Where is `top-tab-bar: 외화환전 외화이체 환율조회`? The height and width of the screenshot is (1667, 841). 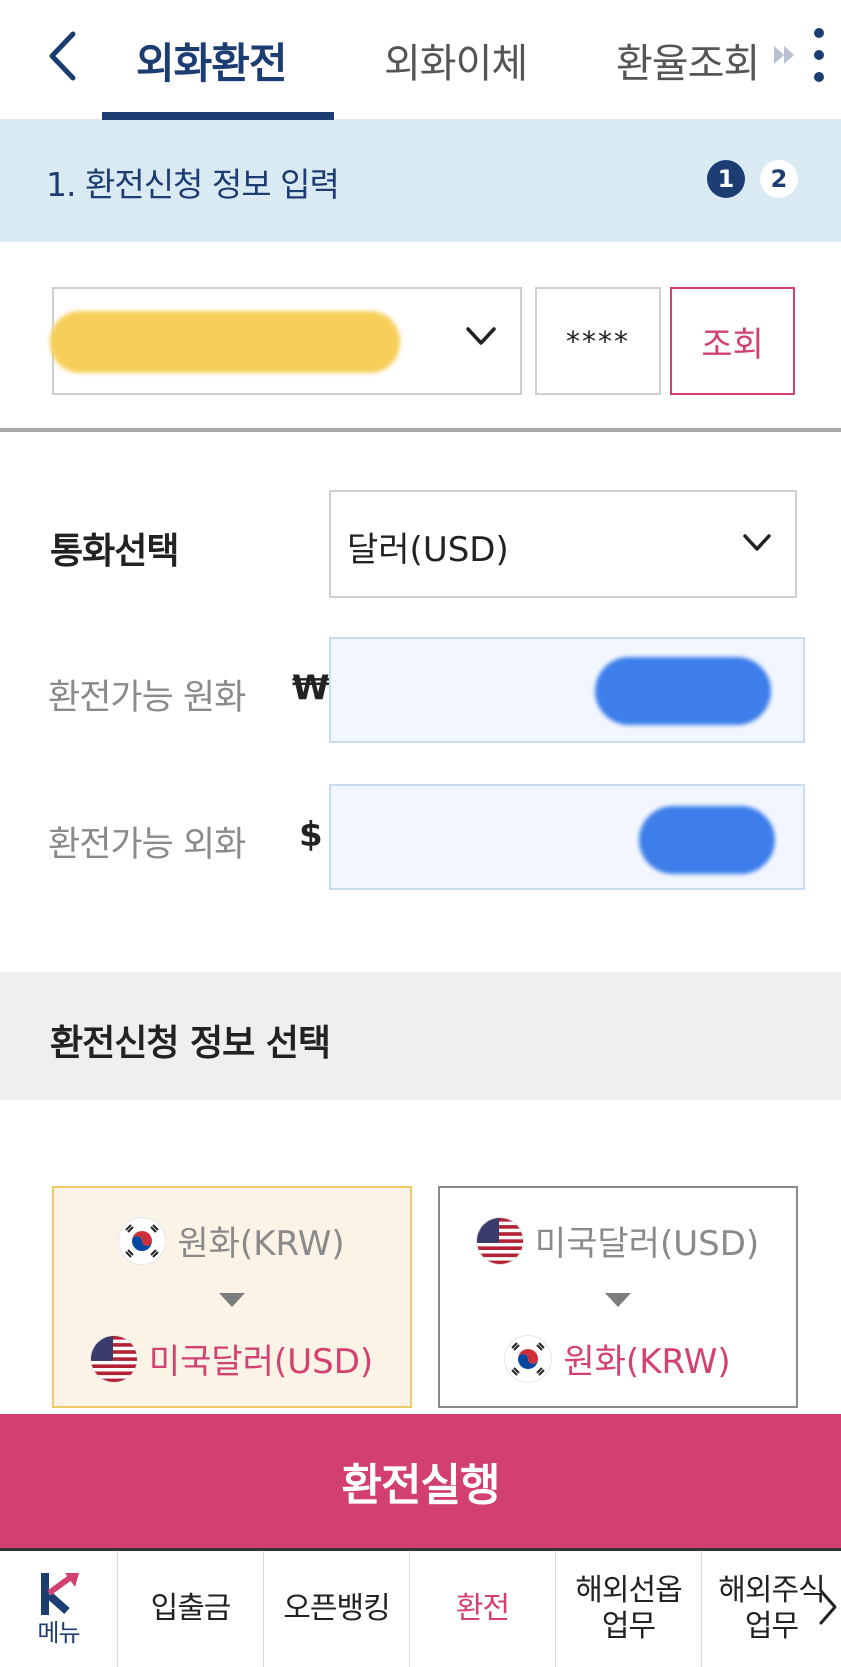 top-tab-bar: 외화환전 외화이체 환율조회 is located at coordinates (420, 60).